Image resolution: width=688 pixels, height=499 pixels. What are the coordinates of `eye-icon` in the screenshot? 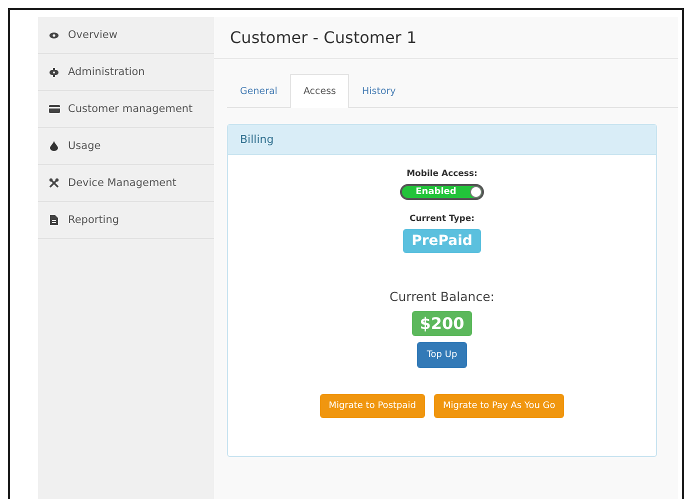 It's located at (54, 35).